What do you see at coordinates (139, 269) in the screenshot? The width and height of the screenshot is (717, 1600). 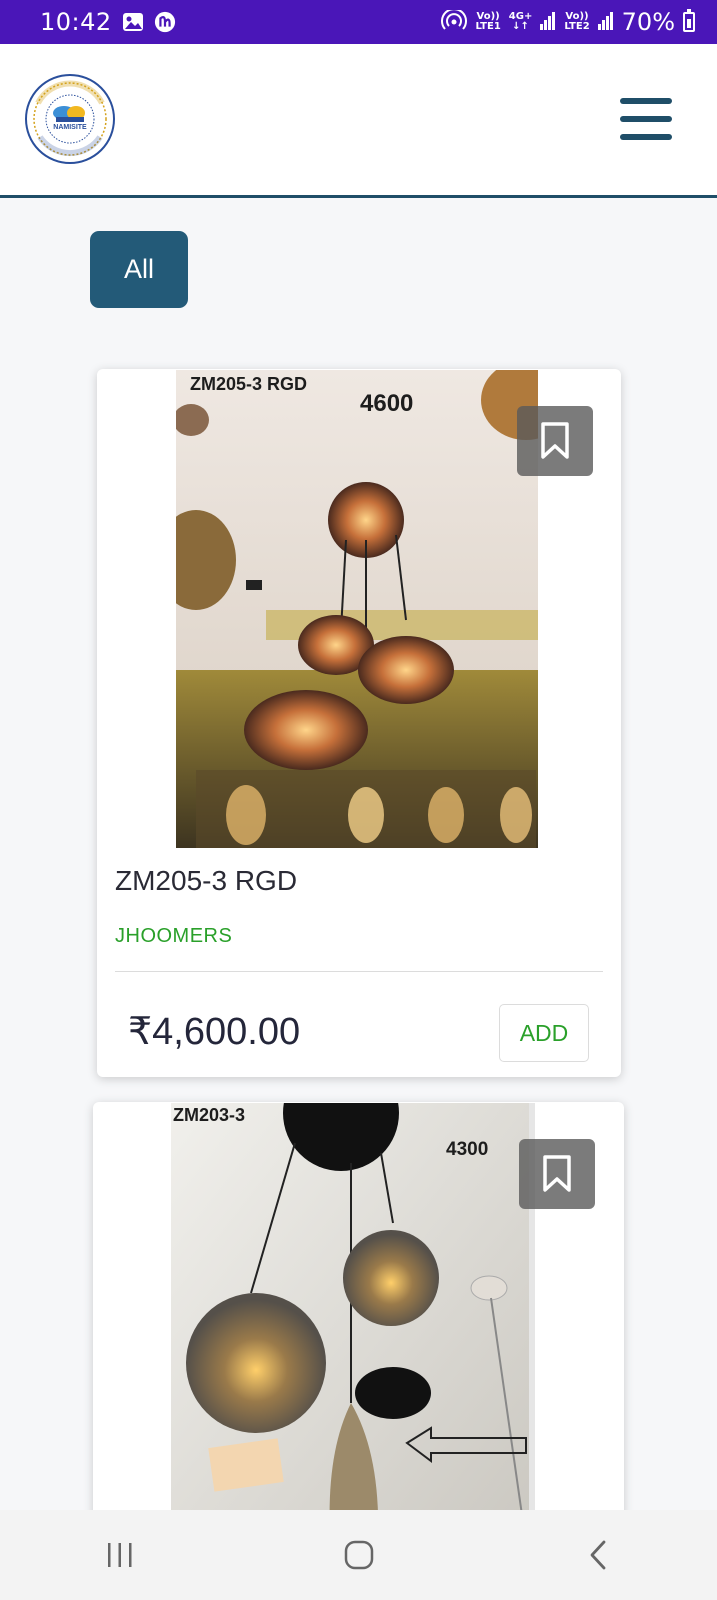 I see `filter-chip-all: All` at bounding box center [139, 269].